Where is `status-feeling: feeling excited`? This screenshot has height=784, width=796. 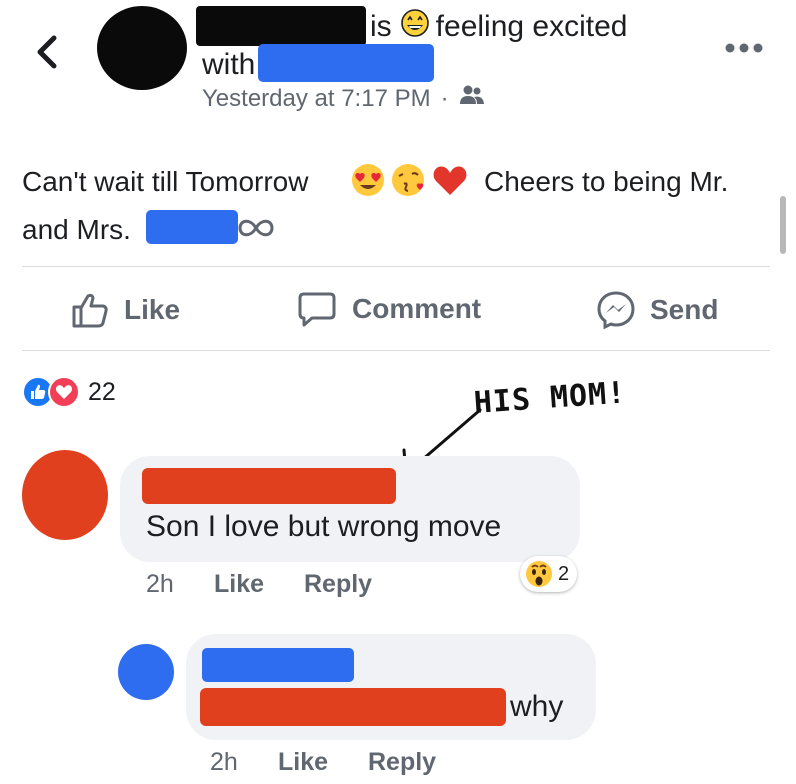
status-feeling: feeling excited is located at coordinates (531, 26).